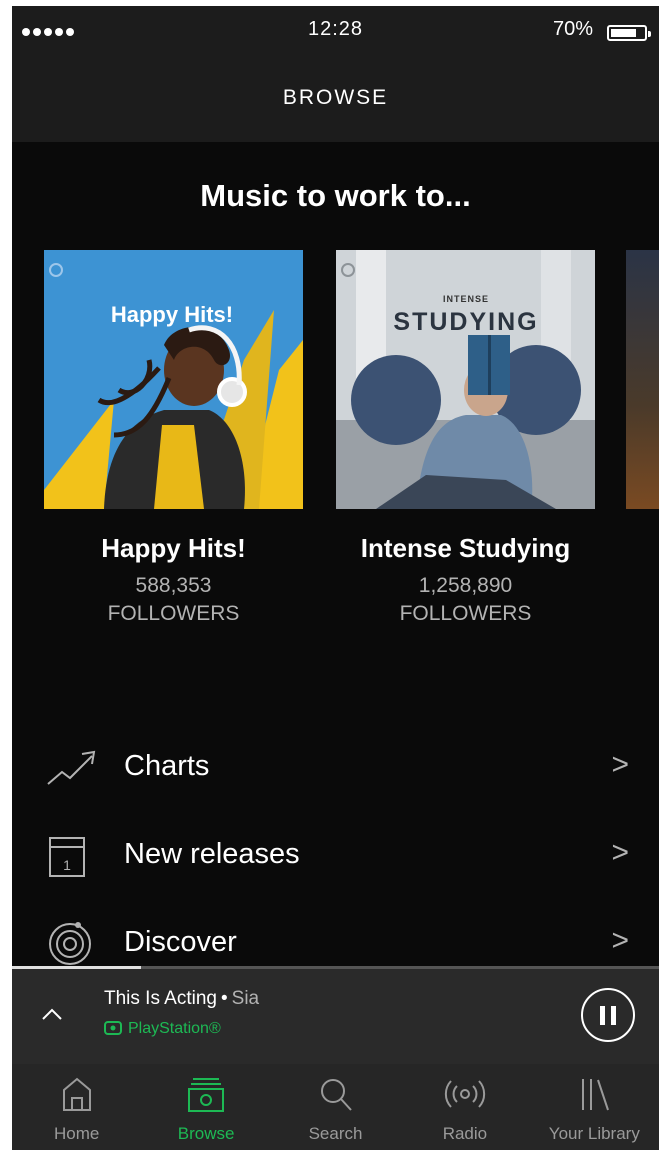 Image resolution: width=662 pixels, height=1150 pixels. I want to click on menu-item-charts: Charts >, so click(335, 768).